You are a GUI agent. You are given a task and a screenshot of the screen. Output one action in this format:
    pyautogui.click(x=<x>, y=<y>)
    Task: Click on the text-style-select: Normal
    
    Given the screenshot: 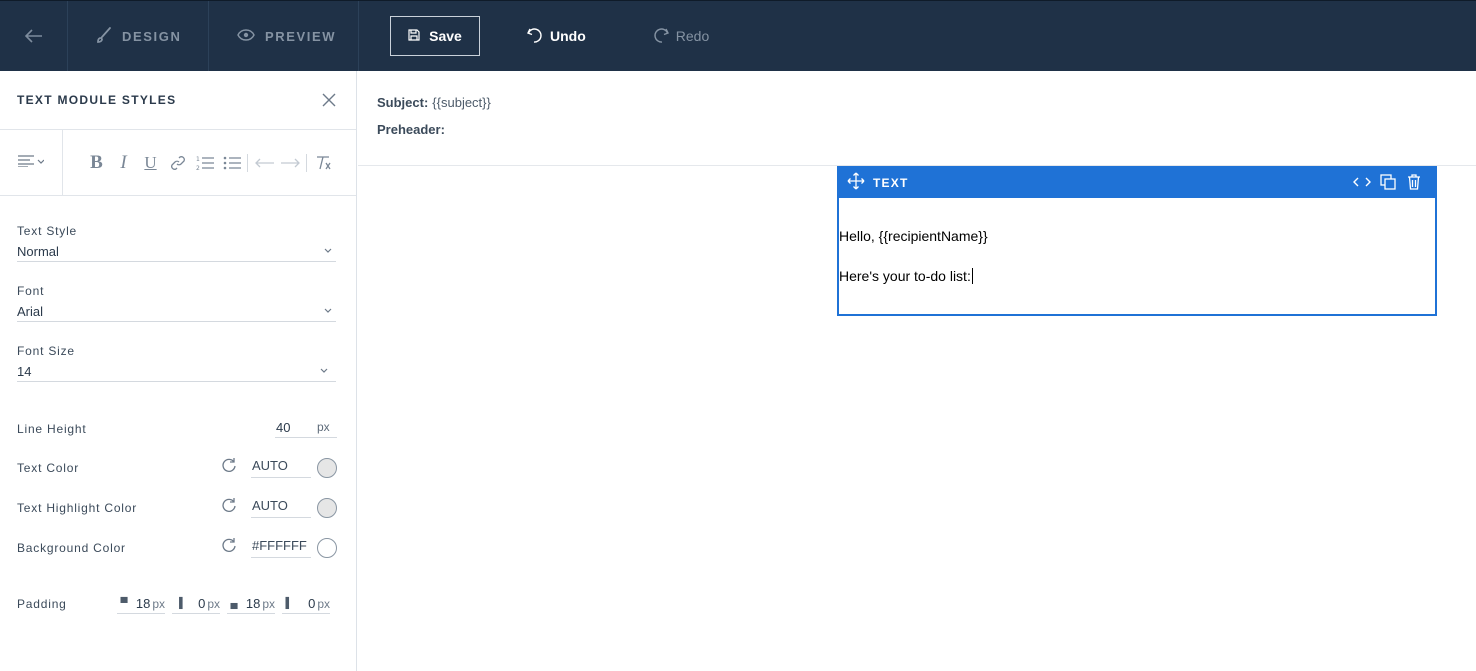 What is the action you would take?
    pyautogui.click(x=176, y=252)
    